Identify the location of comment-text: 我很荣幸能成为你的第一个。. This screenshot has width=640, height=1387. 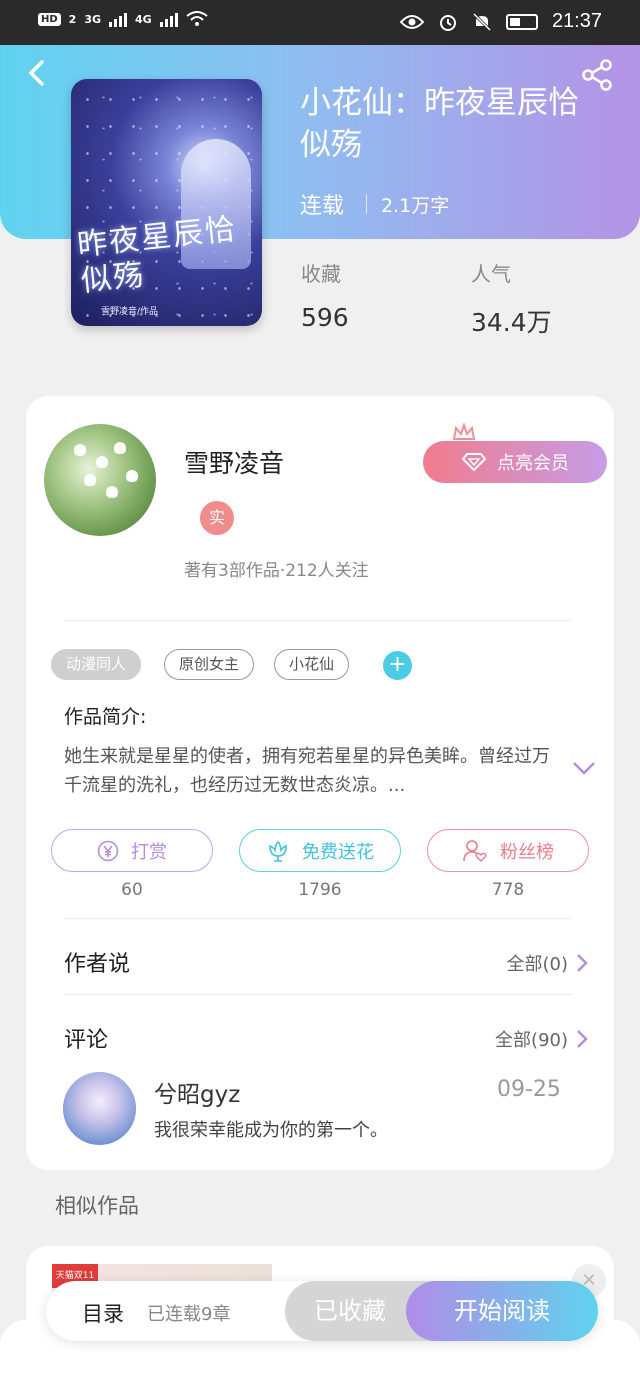
(271, 1129).